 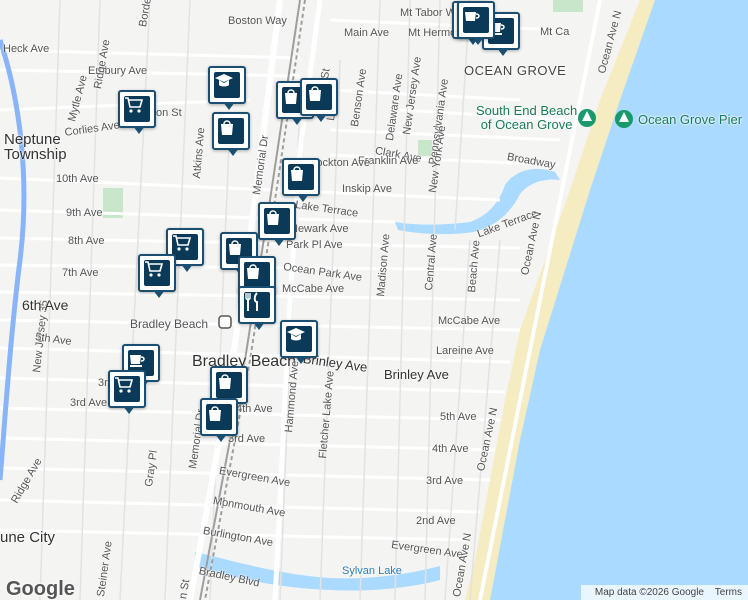 What do you see at coordinates (458, 417) in the screenshot?
I see `street-label: 5th Ave` at bounding box center [458, 417].